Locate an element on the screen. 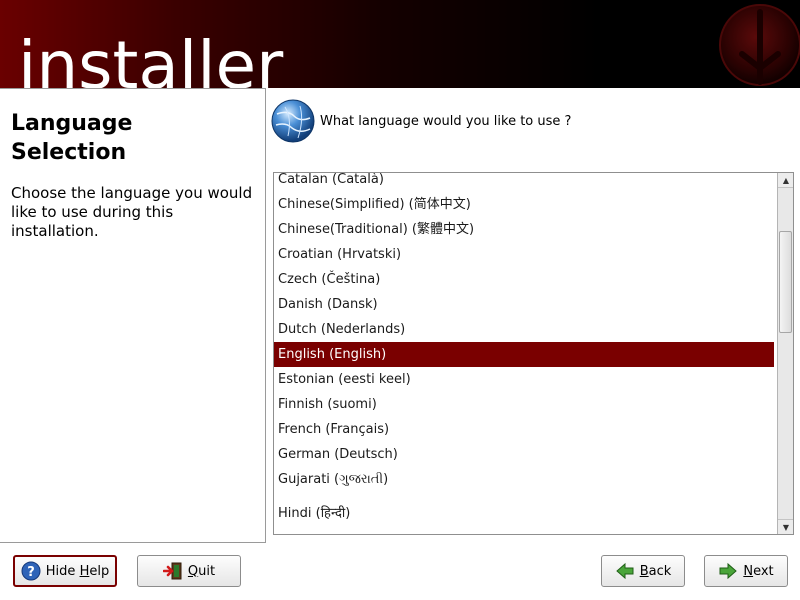 This screenshot has height=600, width=800. scroll-up-arrow-icon: ▲ is located at coordinates (785, 180).